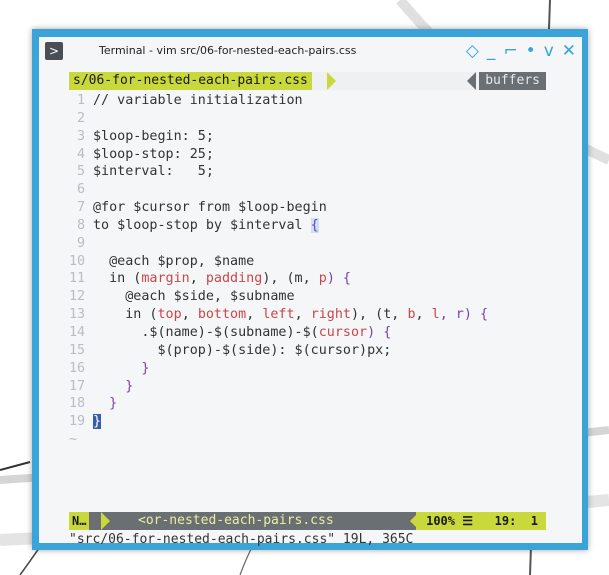 The height and width of the screenshot is (575, 609). What do you see at coordinates (472, 51) in the screenshot?
I see `sticky-icon: ◇` at bounding box center [472, 51].